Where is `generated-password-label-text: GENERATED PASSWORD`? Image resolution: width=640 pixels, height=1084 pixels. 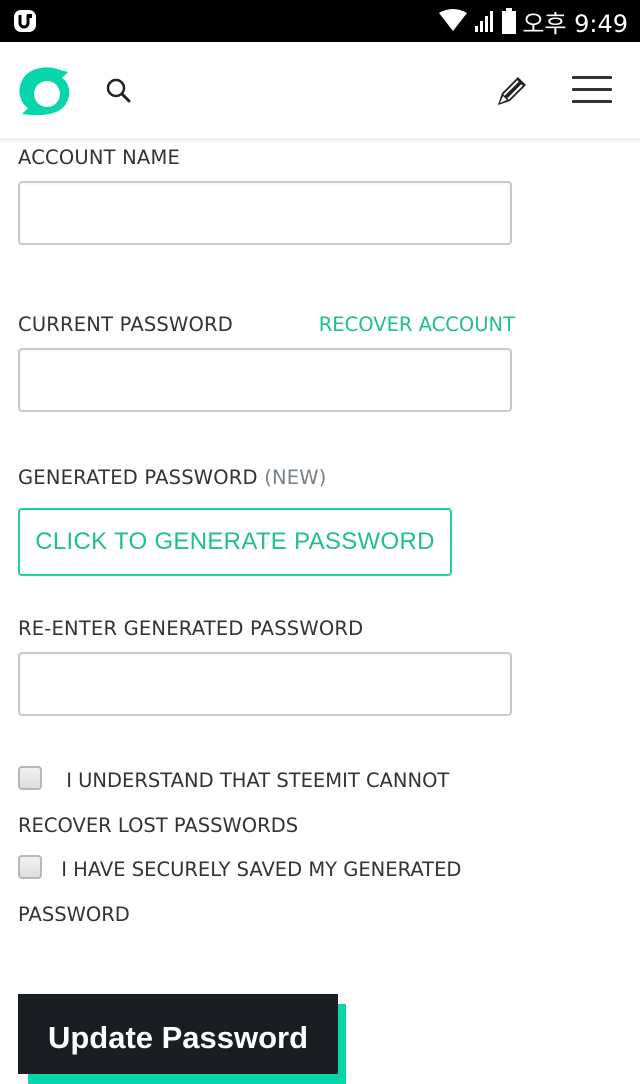
generated-password-label-text: GENERATED PASSWORD is located at coordinates (138, 477).